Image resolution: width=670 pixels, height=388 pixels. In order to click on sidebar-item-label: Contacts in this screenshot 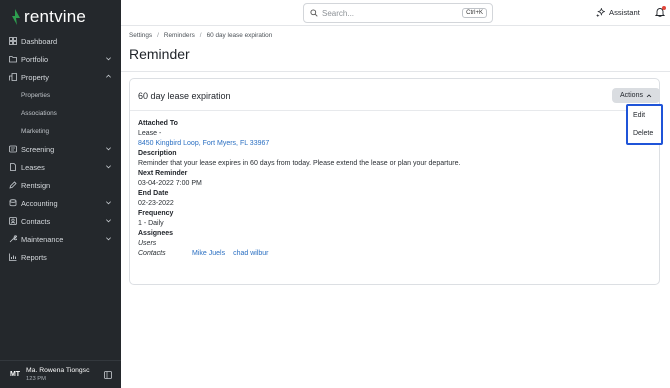, I will do `click(36, 221)`.